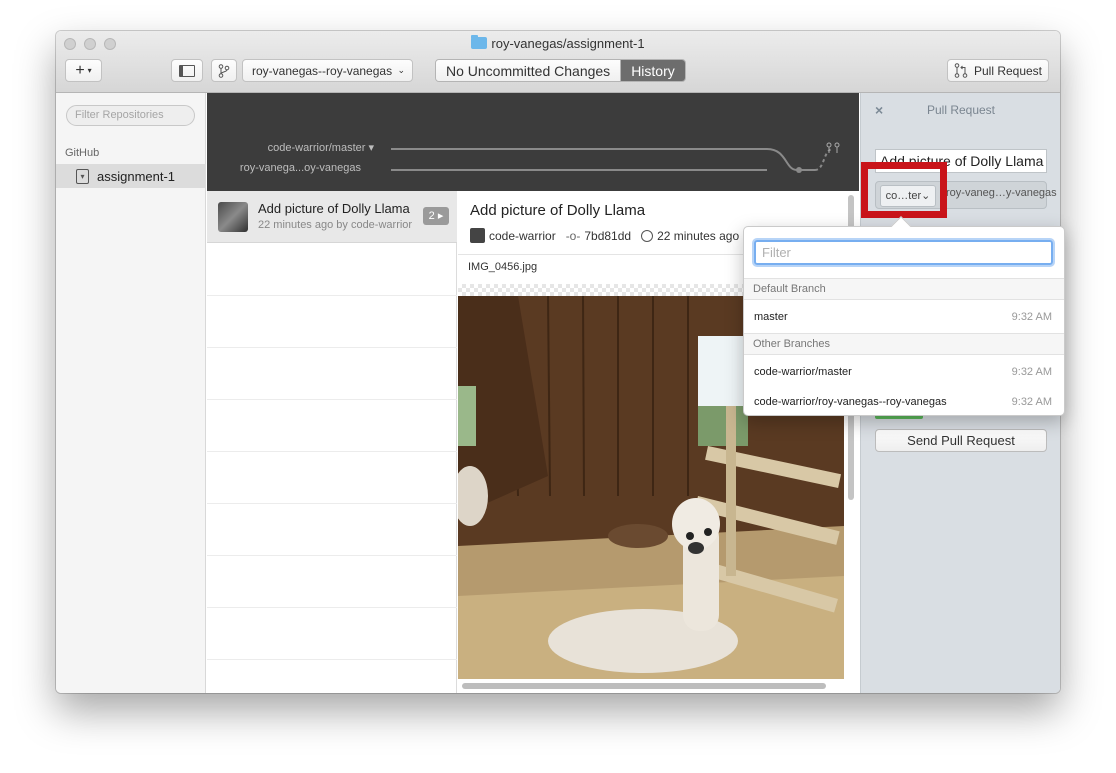 The height and width of the screenshot is (773, 1116). What do you see at coordinates (436, 216) in the screenshot?
I see `changed-files-badge: 2 ▸` at bounding box center [436, 216].